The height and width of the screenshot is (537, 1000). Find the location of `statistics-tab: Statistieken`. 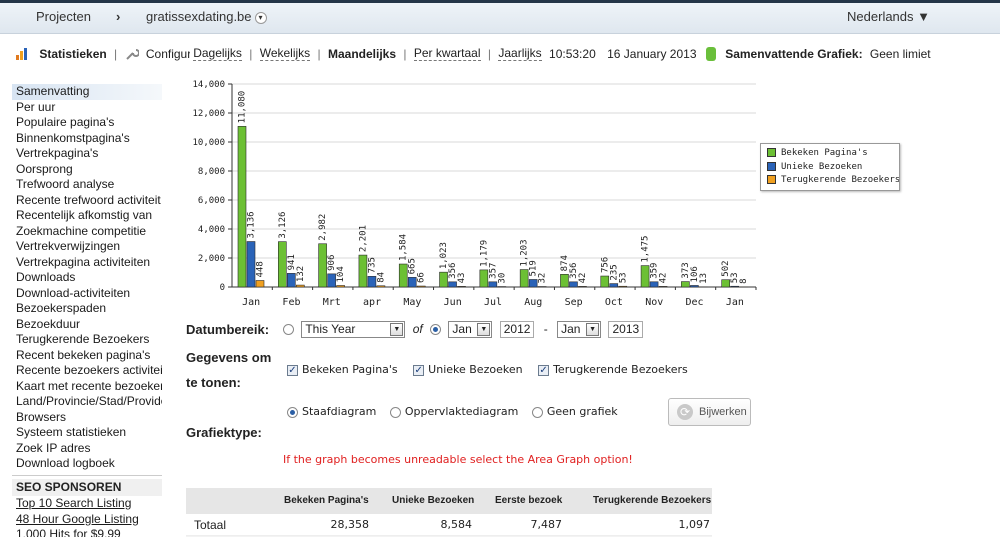

statistics-tab: Statistieken is located at coordinates (72, 54).